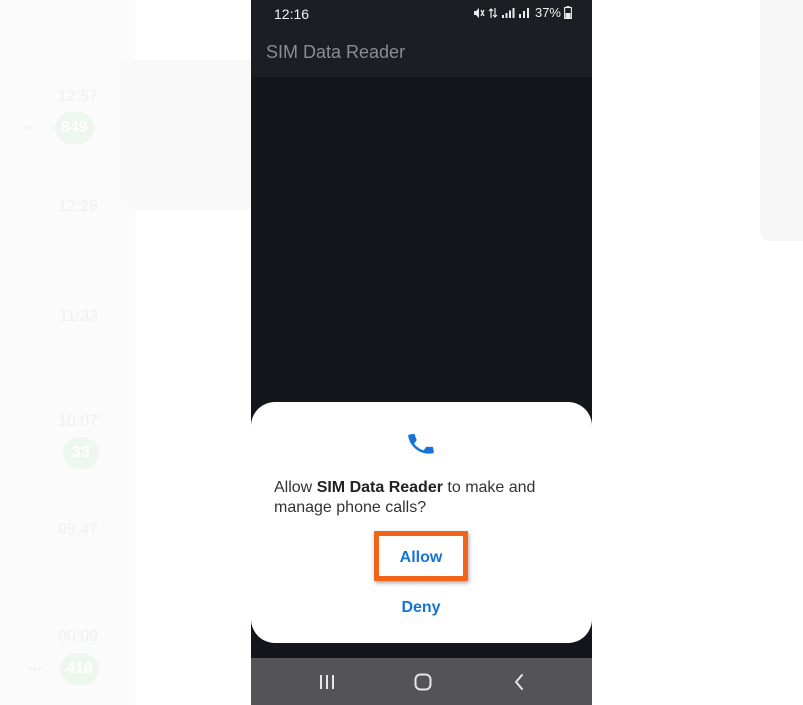 This screenshot has width=803, height=705. I want to click on background-thread-time: 10:07, so click(77, 421).